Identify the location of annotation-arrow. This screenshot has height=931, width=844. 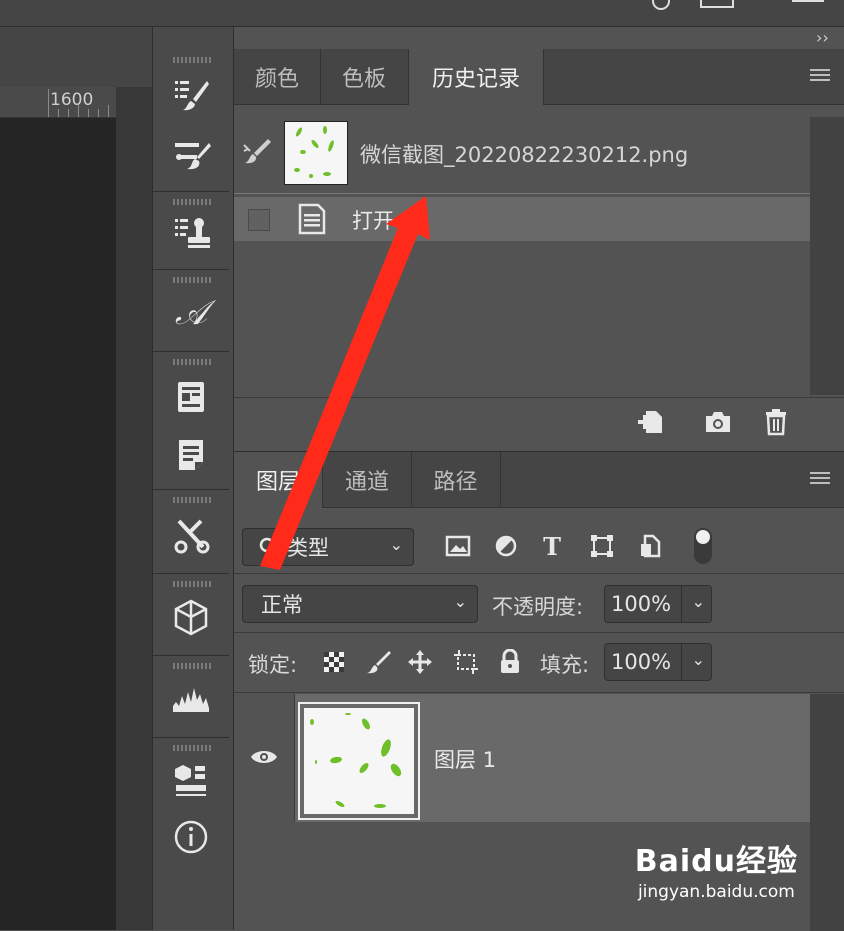
(345, 383).